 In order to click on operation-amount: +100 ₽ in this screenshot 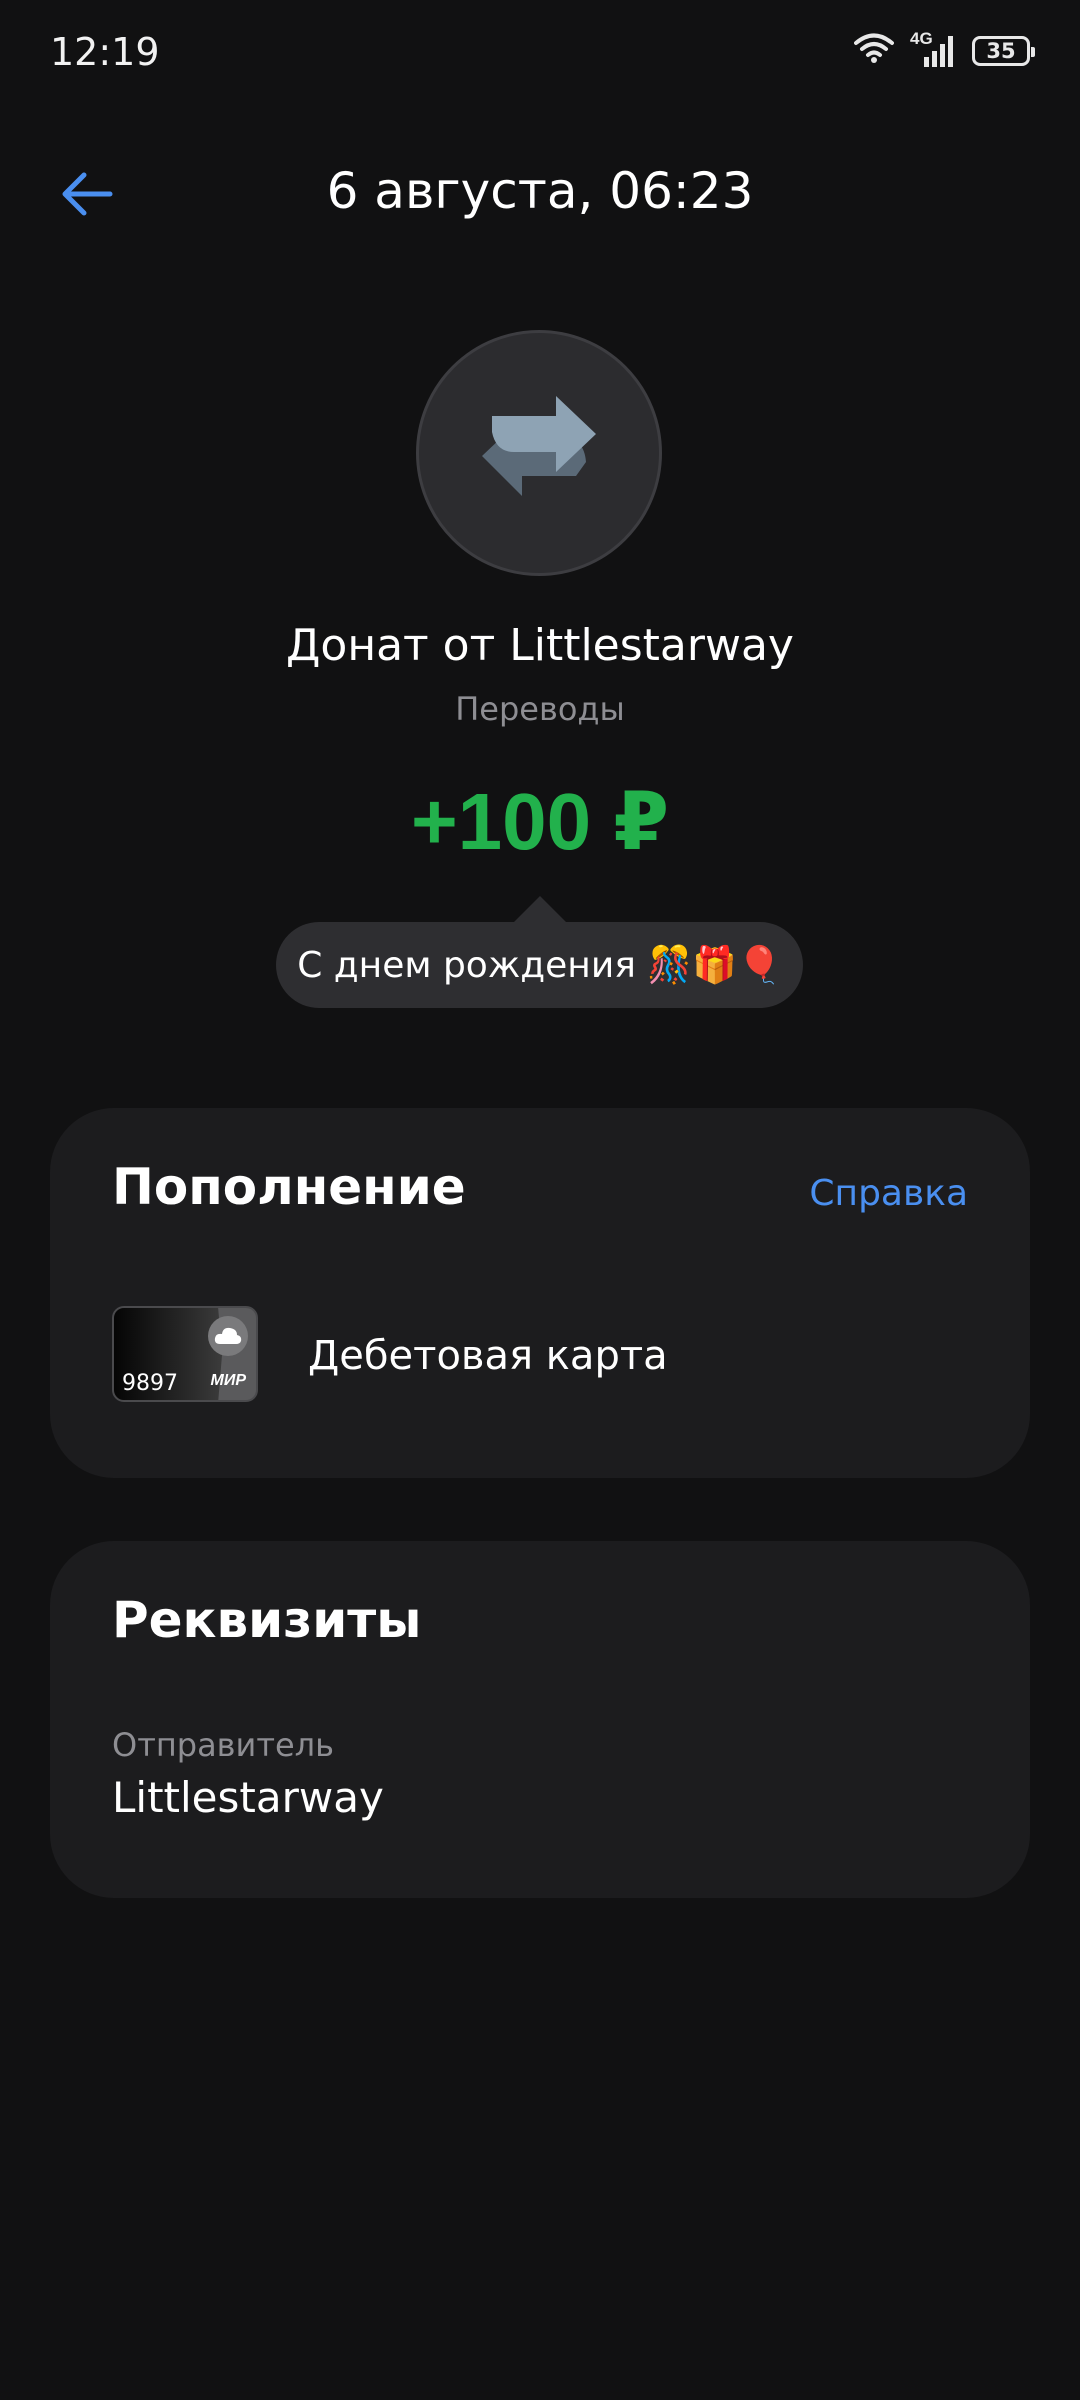, I will do `click(540, 821)`.